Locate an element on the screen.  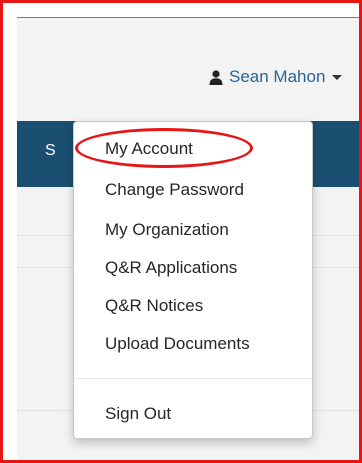
user-name-label: Sean Mahon is located at coordinates (277, 76).